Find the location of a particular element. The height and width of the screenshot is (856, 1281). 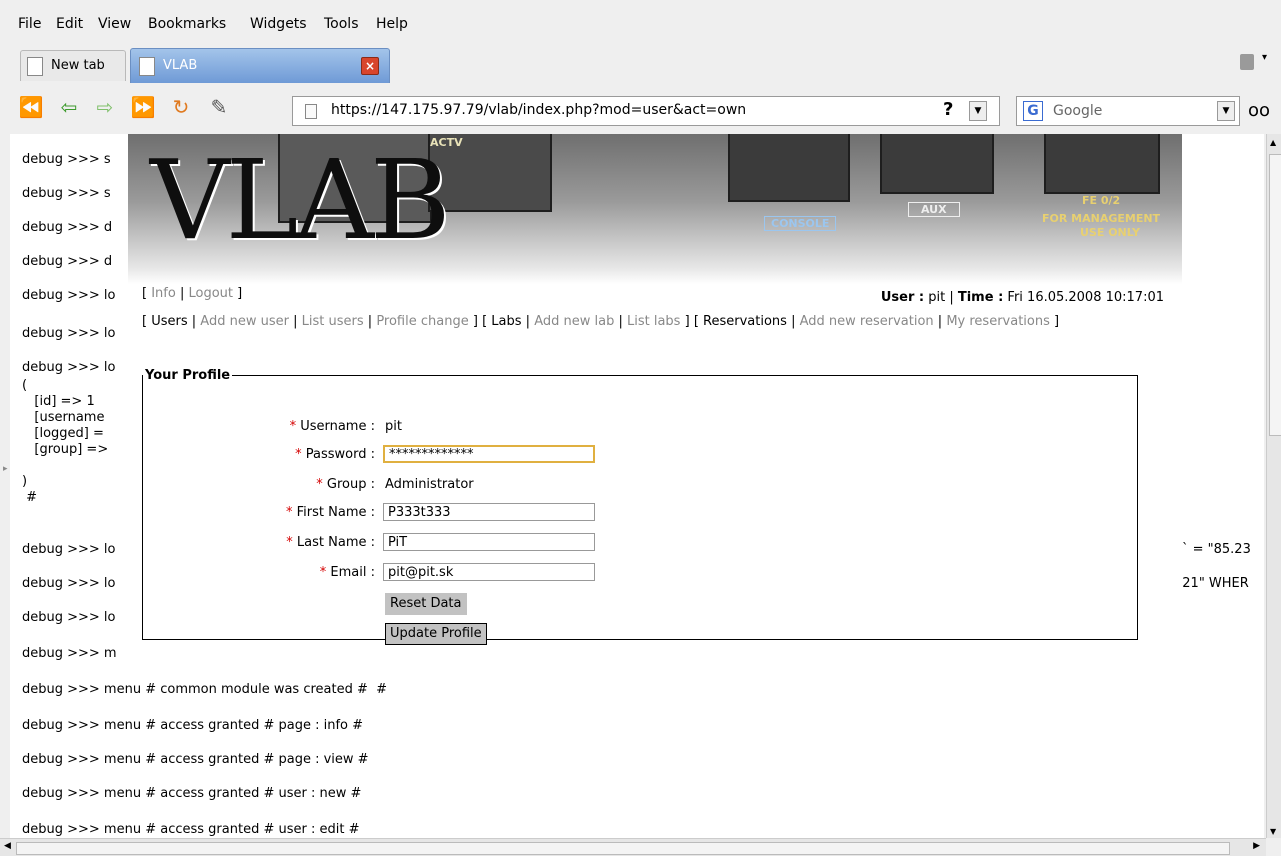

info-link: Info is located at coordinates (163, 293).